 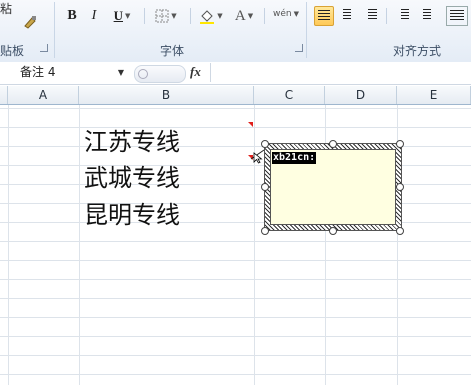 What do you see at coordinates (132, 142) in the screenshot?
I see `cell-b-text: 江苏专线` at bounding box center [132, 142].